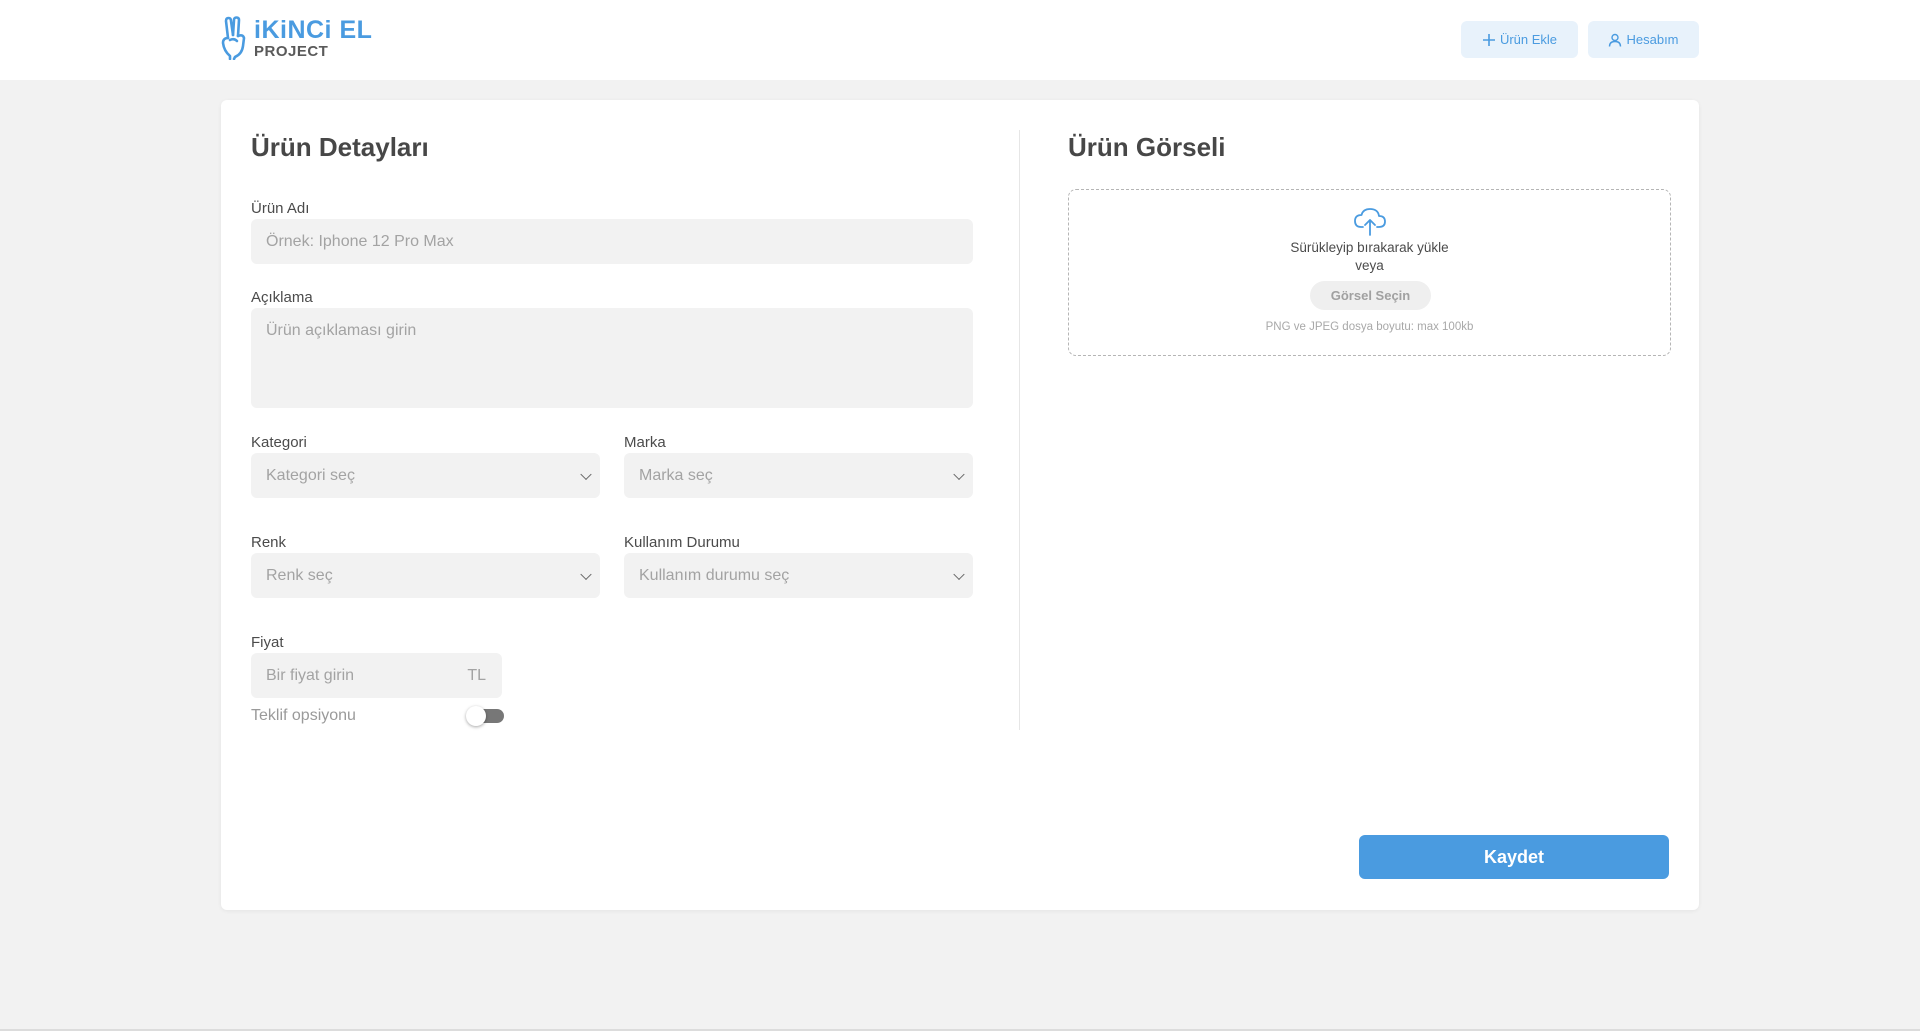 This screenshot has height=1031, width=1920. I want to click on add-product-label: Ürün Ekle, so click(1528, 39).